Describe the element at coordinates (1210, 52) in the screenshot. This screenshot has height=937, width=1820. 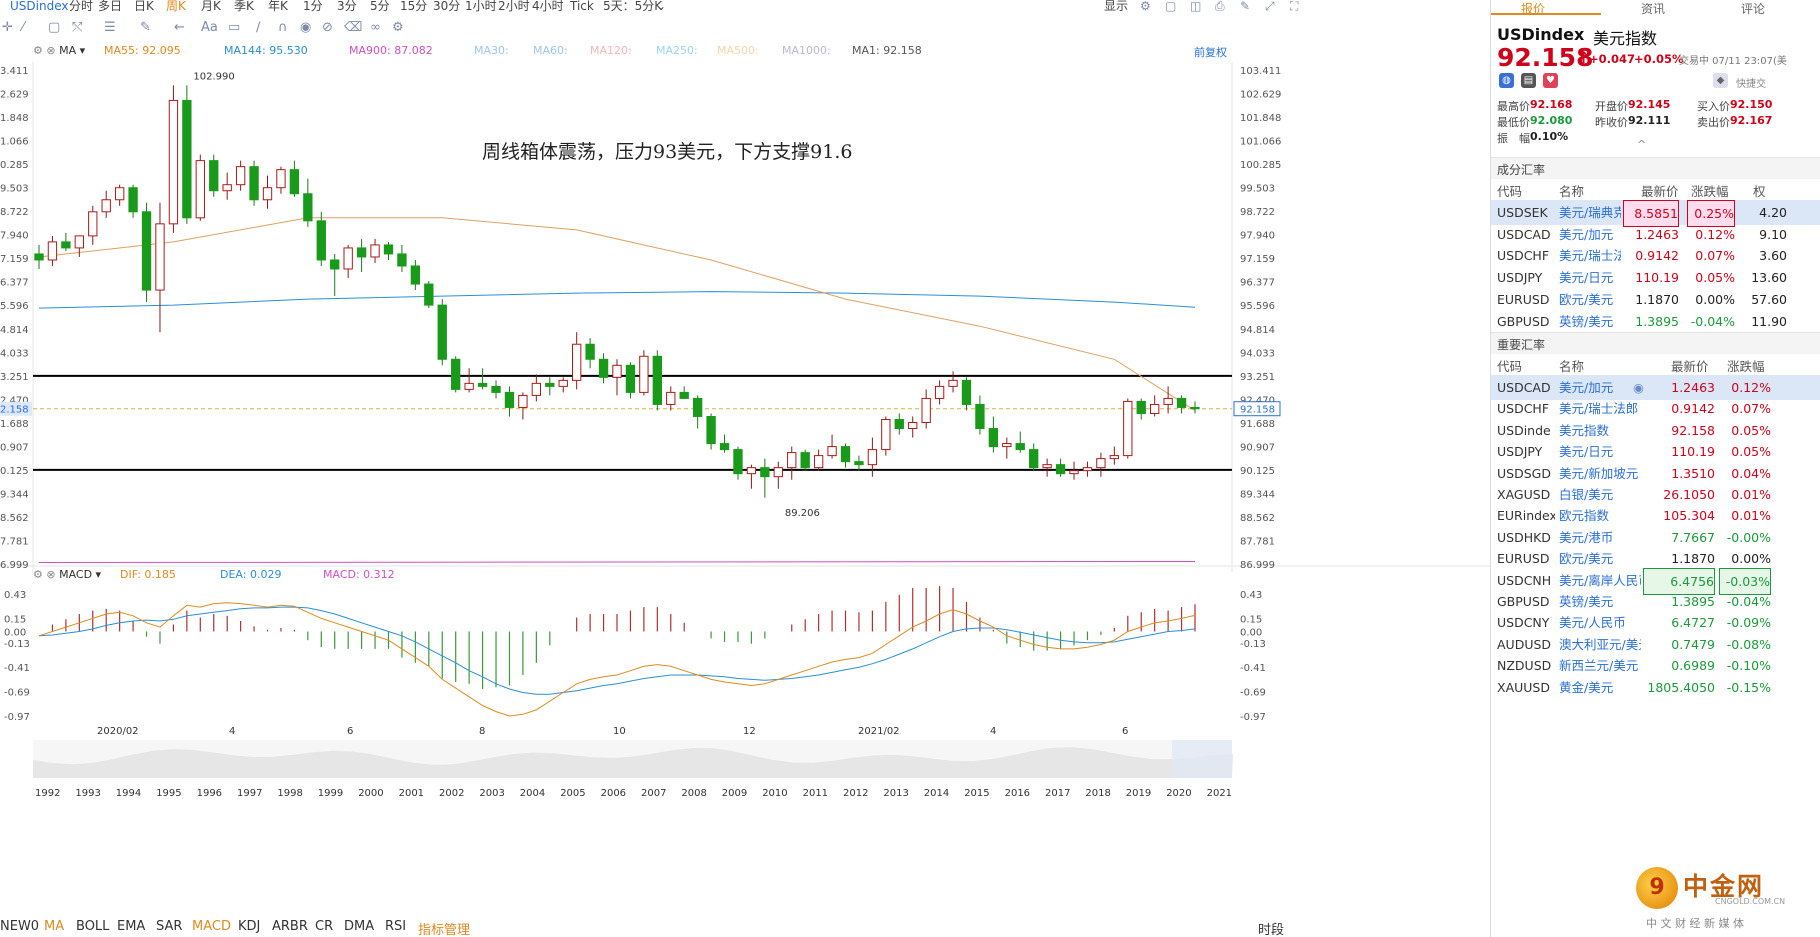
I see `adjust-label: 前复权` at that location.